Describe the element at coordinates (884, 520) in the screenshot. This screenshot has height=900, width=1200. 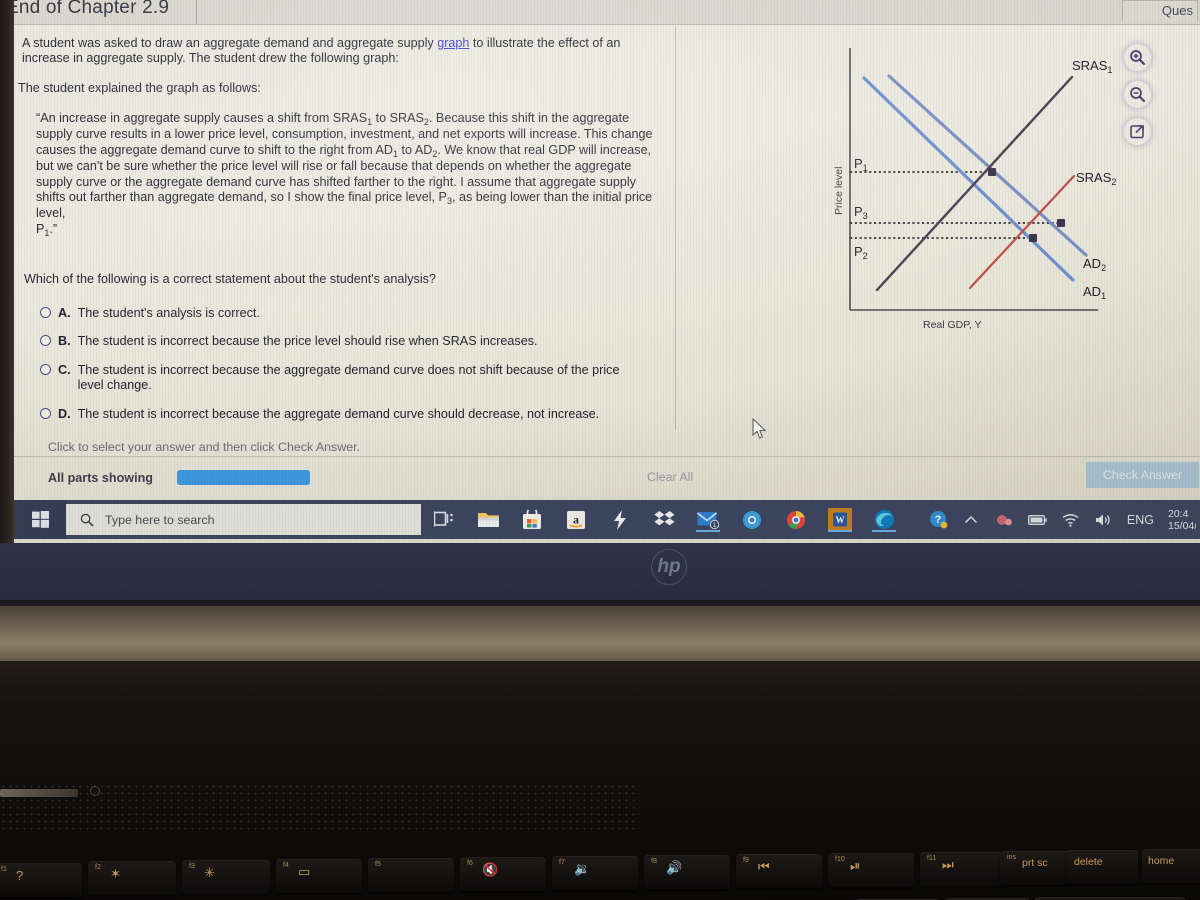
I see `edge-icon` at that location.